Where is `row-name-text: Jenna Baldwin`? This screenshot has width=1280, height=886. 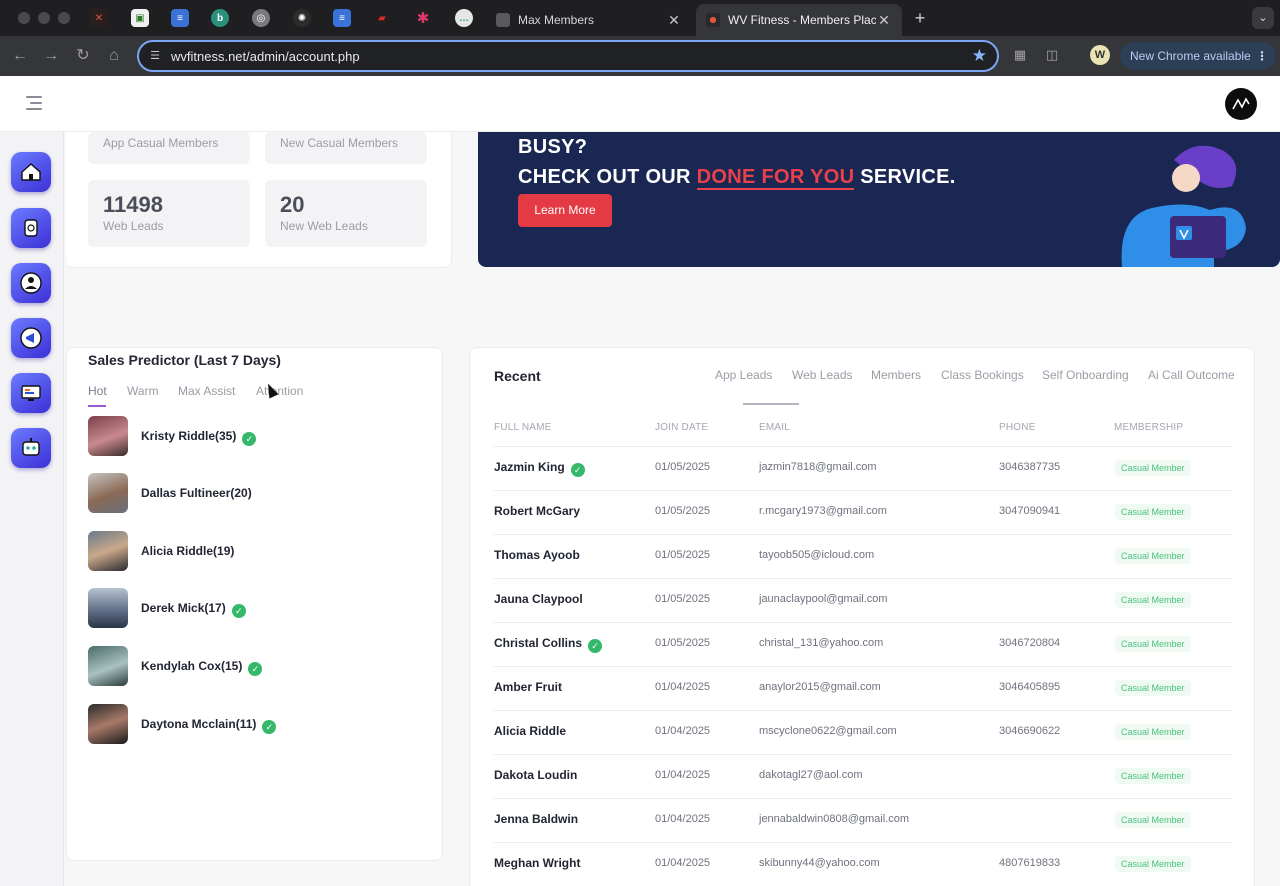
row-name-text: Jenna Baldwin is located at coordinates (536, 819).